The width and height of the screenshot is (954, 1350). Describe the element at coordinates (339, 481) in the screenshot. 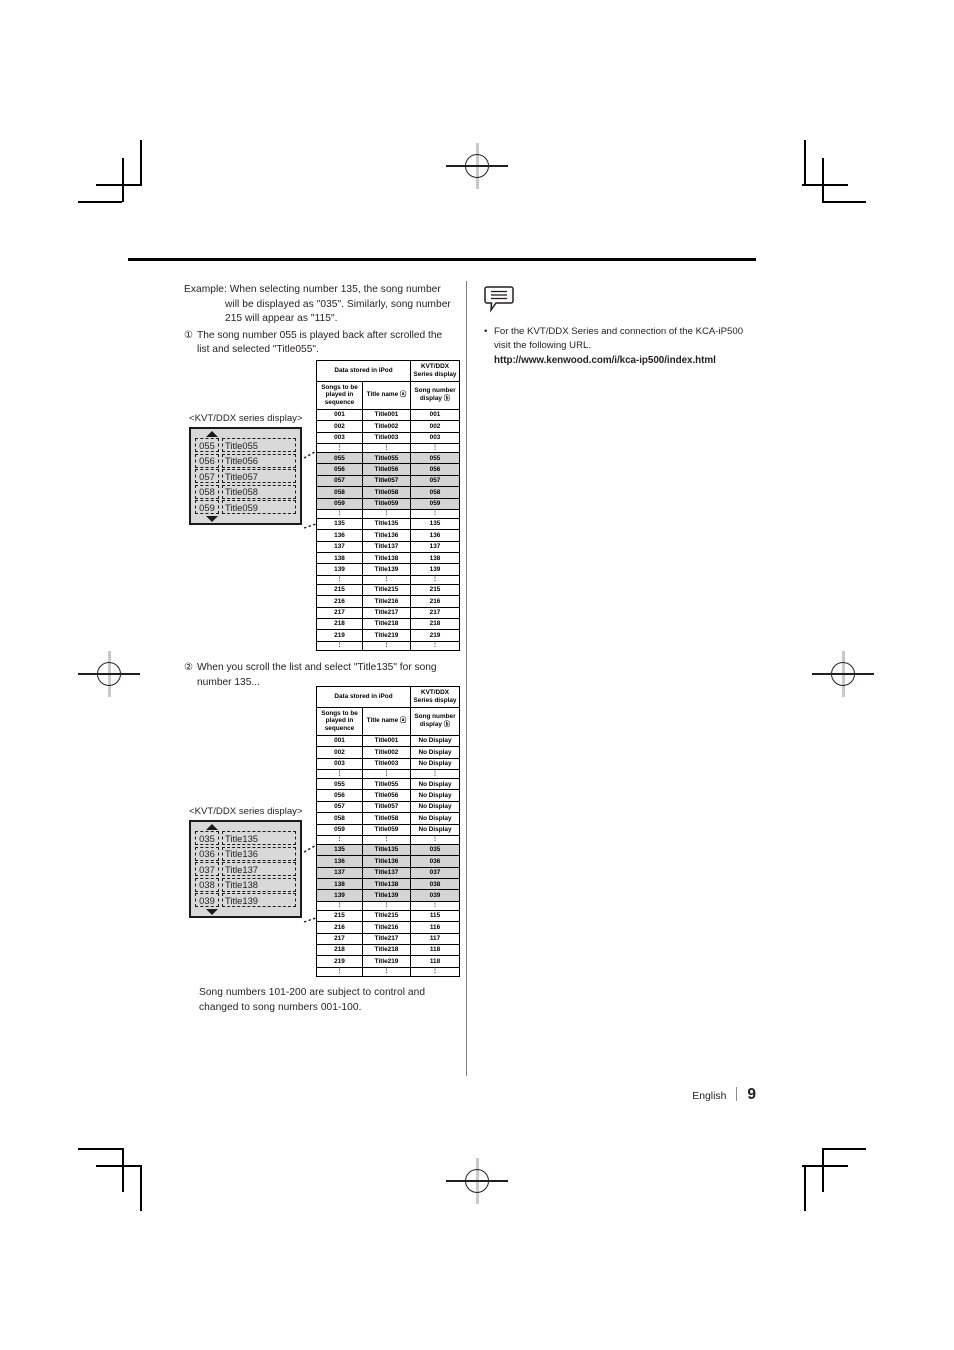

I see `cell-sequence: 057` at that location.